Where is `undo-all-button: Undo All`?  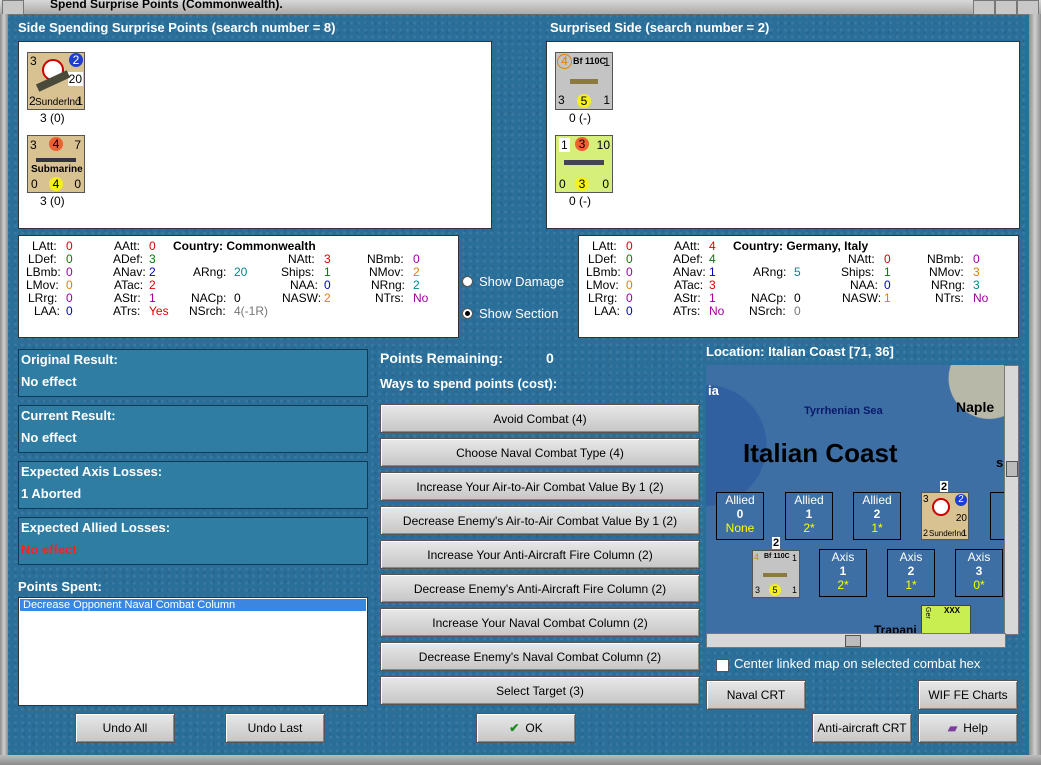 undo-all-button: Undo All is located at coordinates (125, 728).